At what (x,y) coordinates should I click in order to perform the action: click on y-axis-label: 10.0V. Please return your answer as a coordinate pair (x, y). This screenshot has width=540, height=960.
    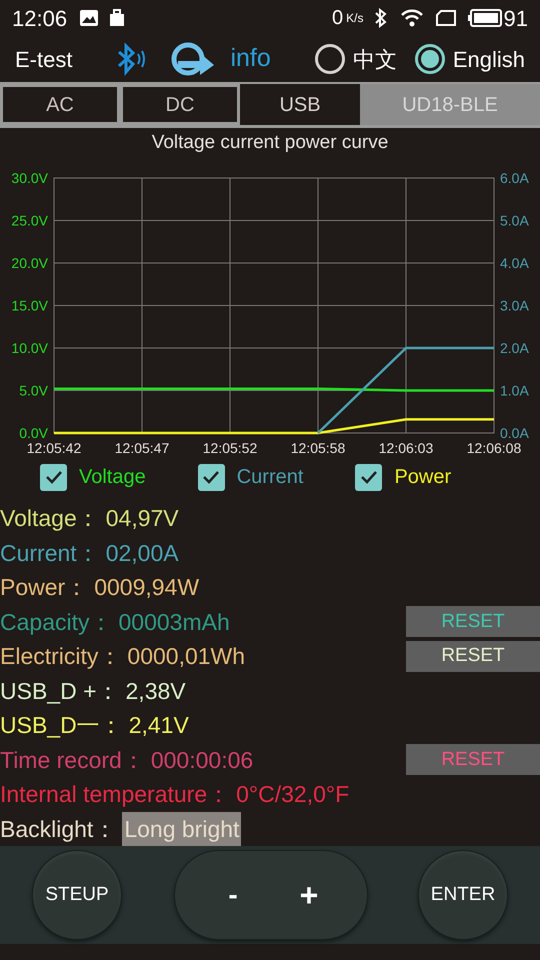
    Looking at the image, I should click on (29, 348).